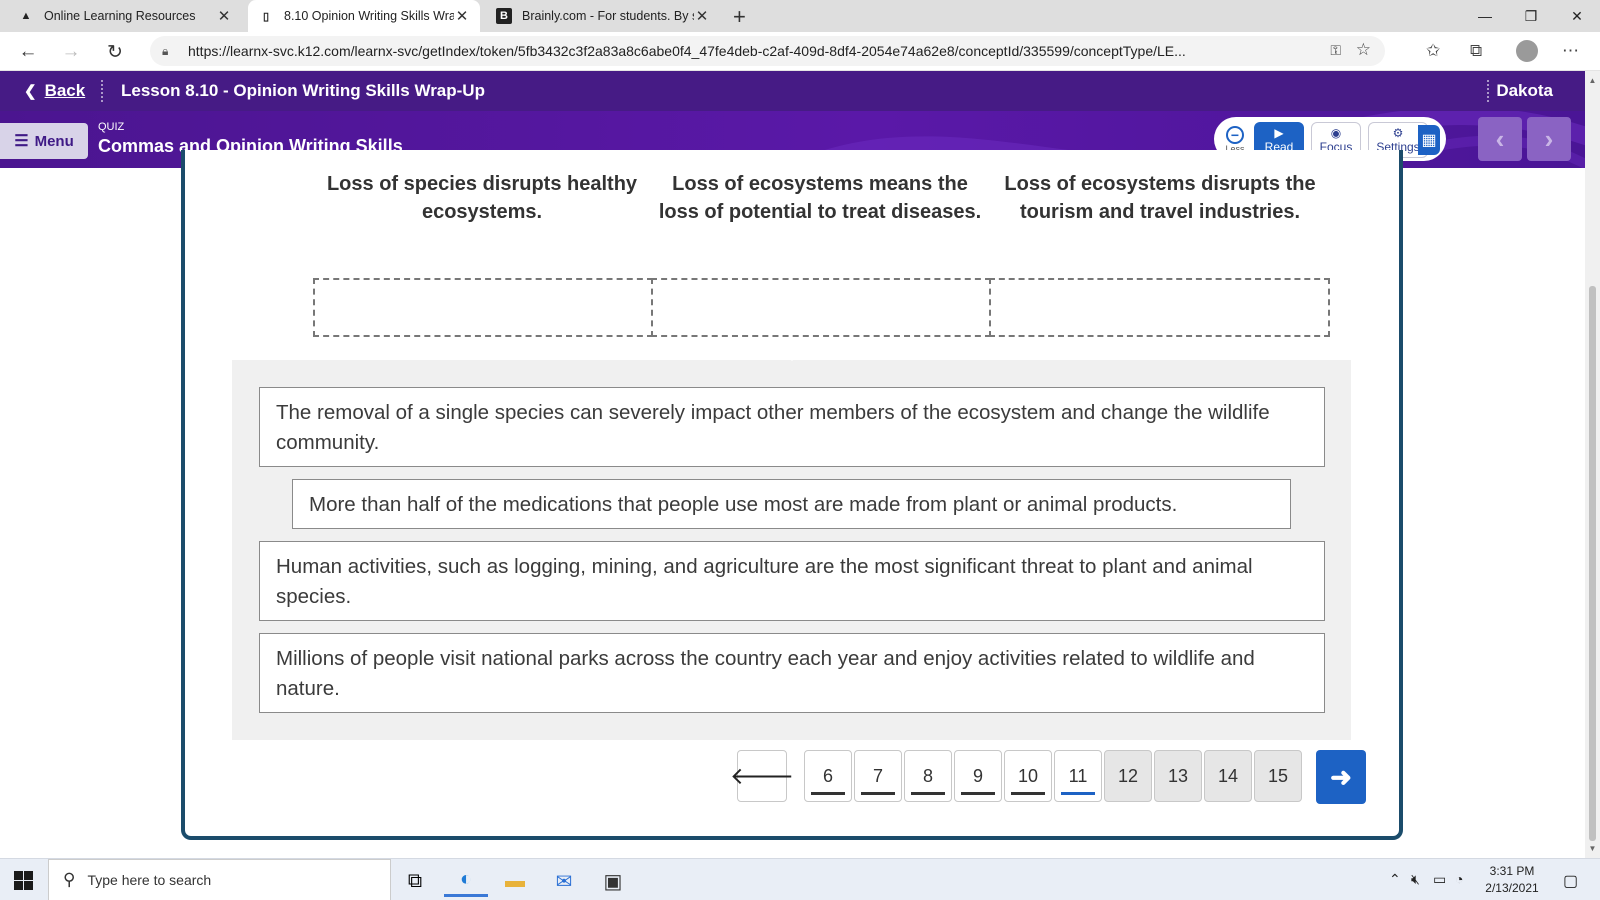 The width and height of the screenshot is (1600, 900). Describe the element at coordinates (515, 881) in the screenshot. I see `file-explorer-icon: ▬` at that location.